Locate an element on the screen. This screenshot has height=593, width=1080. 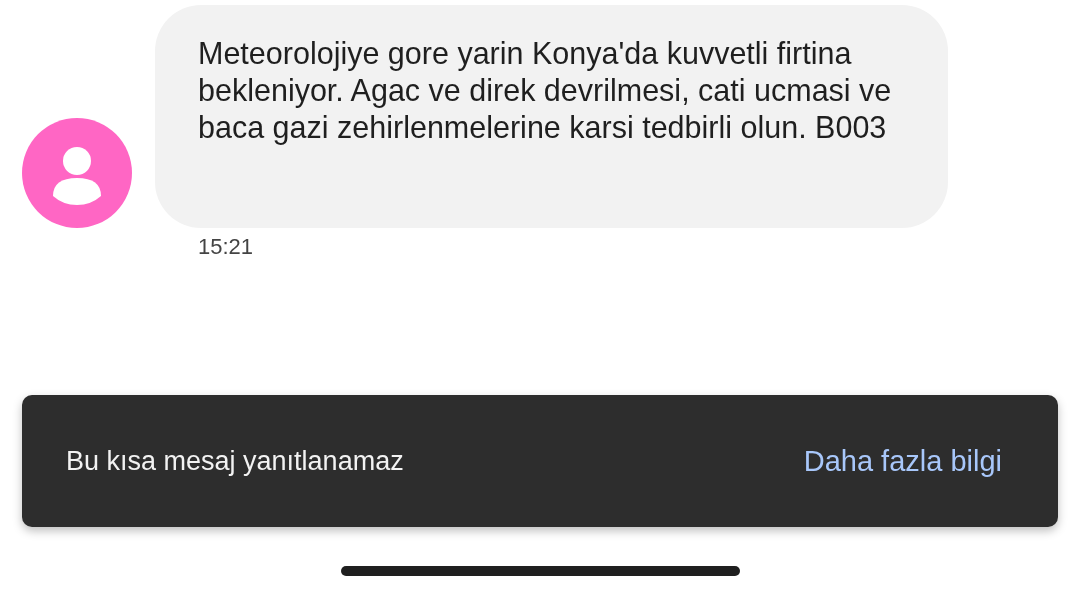
more-info-link: Daha fazla bilgi is located at coordinates (902, 461).